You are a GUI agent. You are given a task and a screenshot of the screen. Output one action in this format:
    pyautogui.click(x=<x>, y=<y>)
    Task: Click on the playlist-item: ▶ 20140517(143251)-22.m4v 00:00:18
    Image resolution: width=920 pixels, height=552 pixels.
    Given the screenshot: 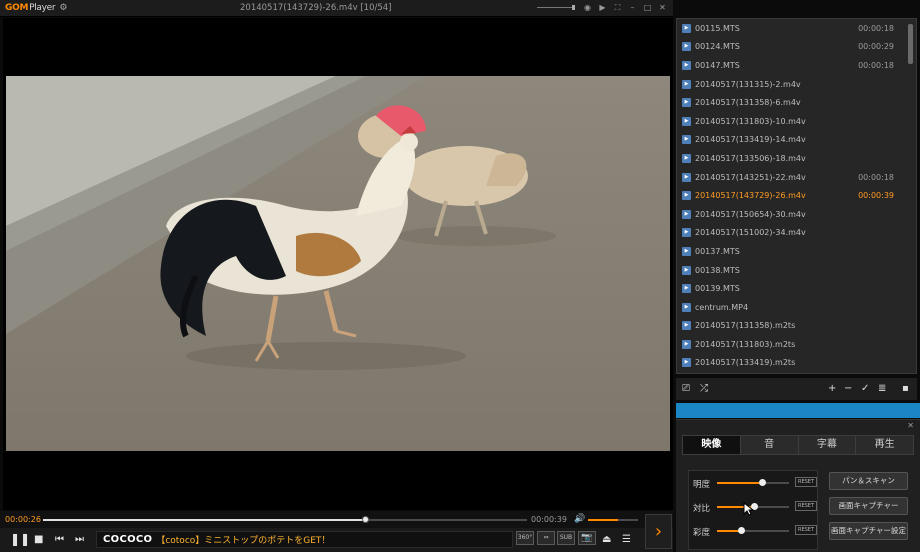 What is the action you would take?
    pyautogui.click(x=796, y=177)
    